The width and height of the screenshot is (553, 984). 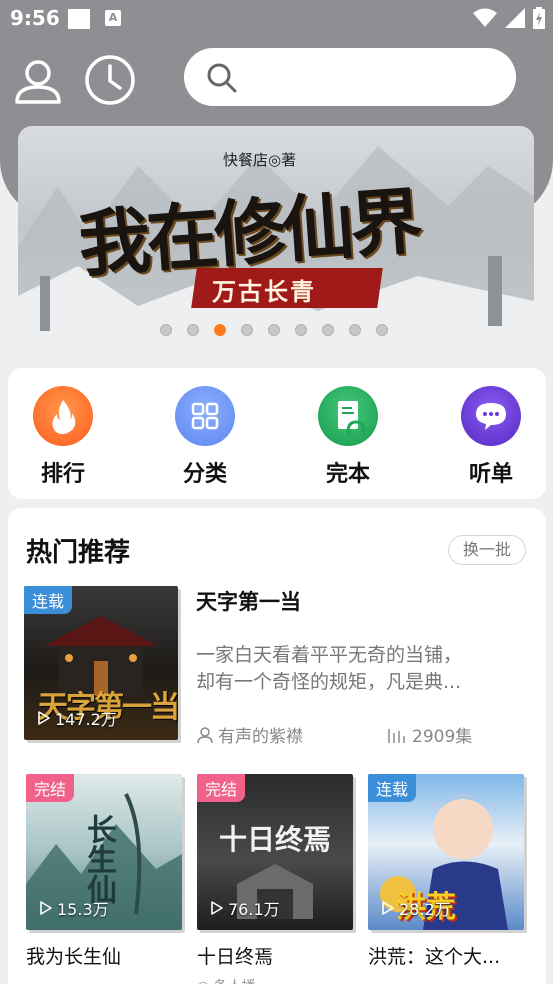 I want to click on featured-cover: 天字第一当 连载 147.2万, so click(x=101, y=663).